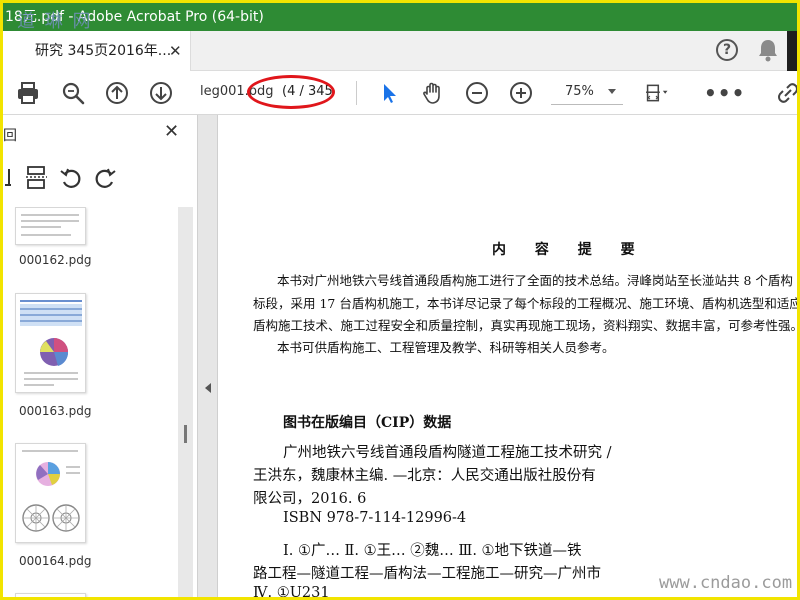 The image size is (800, 600). What do you see at coordinates (55, 260) in the screenshot?
I see `thumbnail-label: 000162.pdg` at bounding box center [55, 260].